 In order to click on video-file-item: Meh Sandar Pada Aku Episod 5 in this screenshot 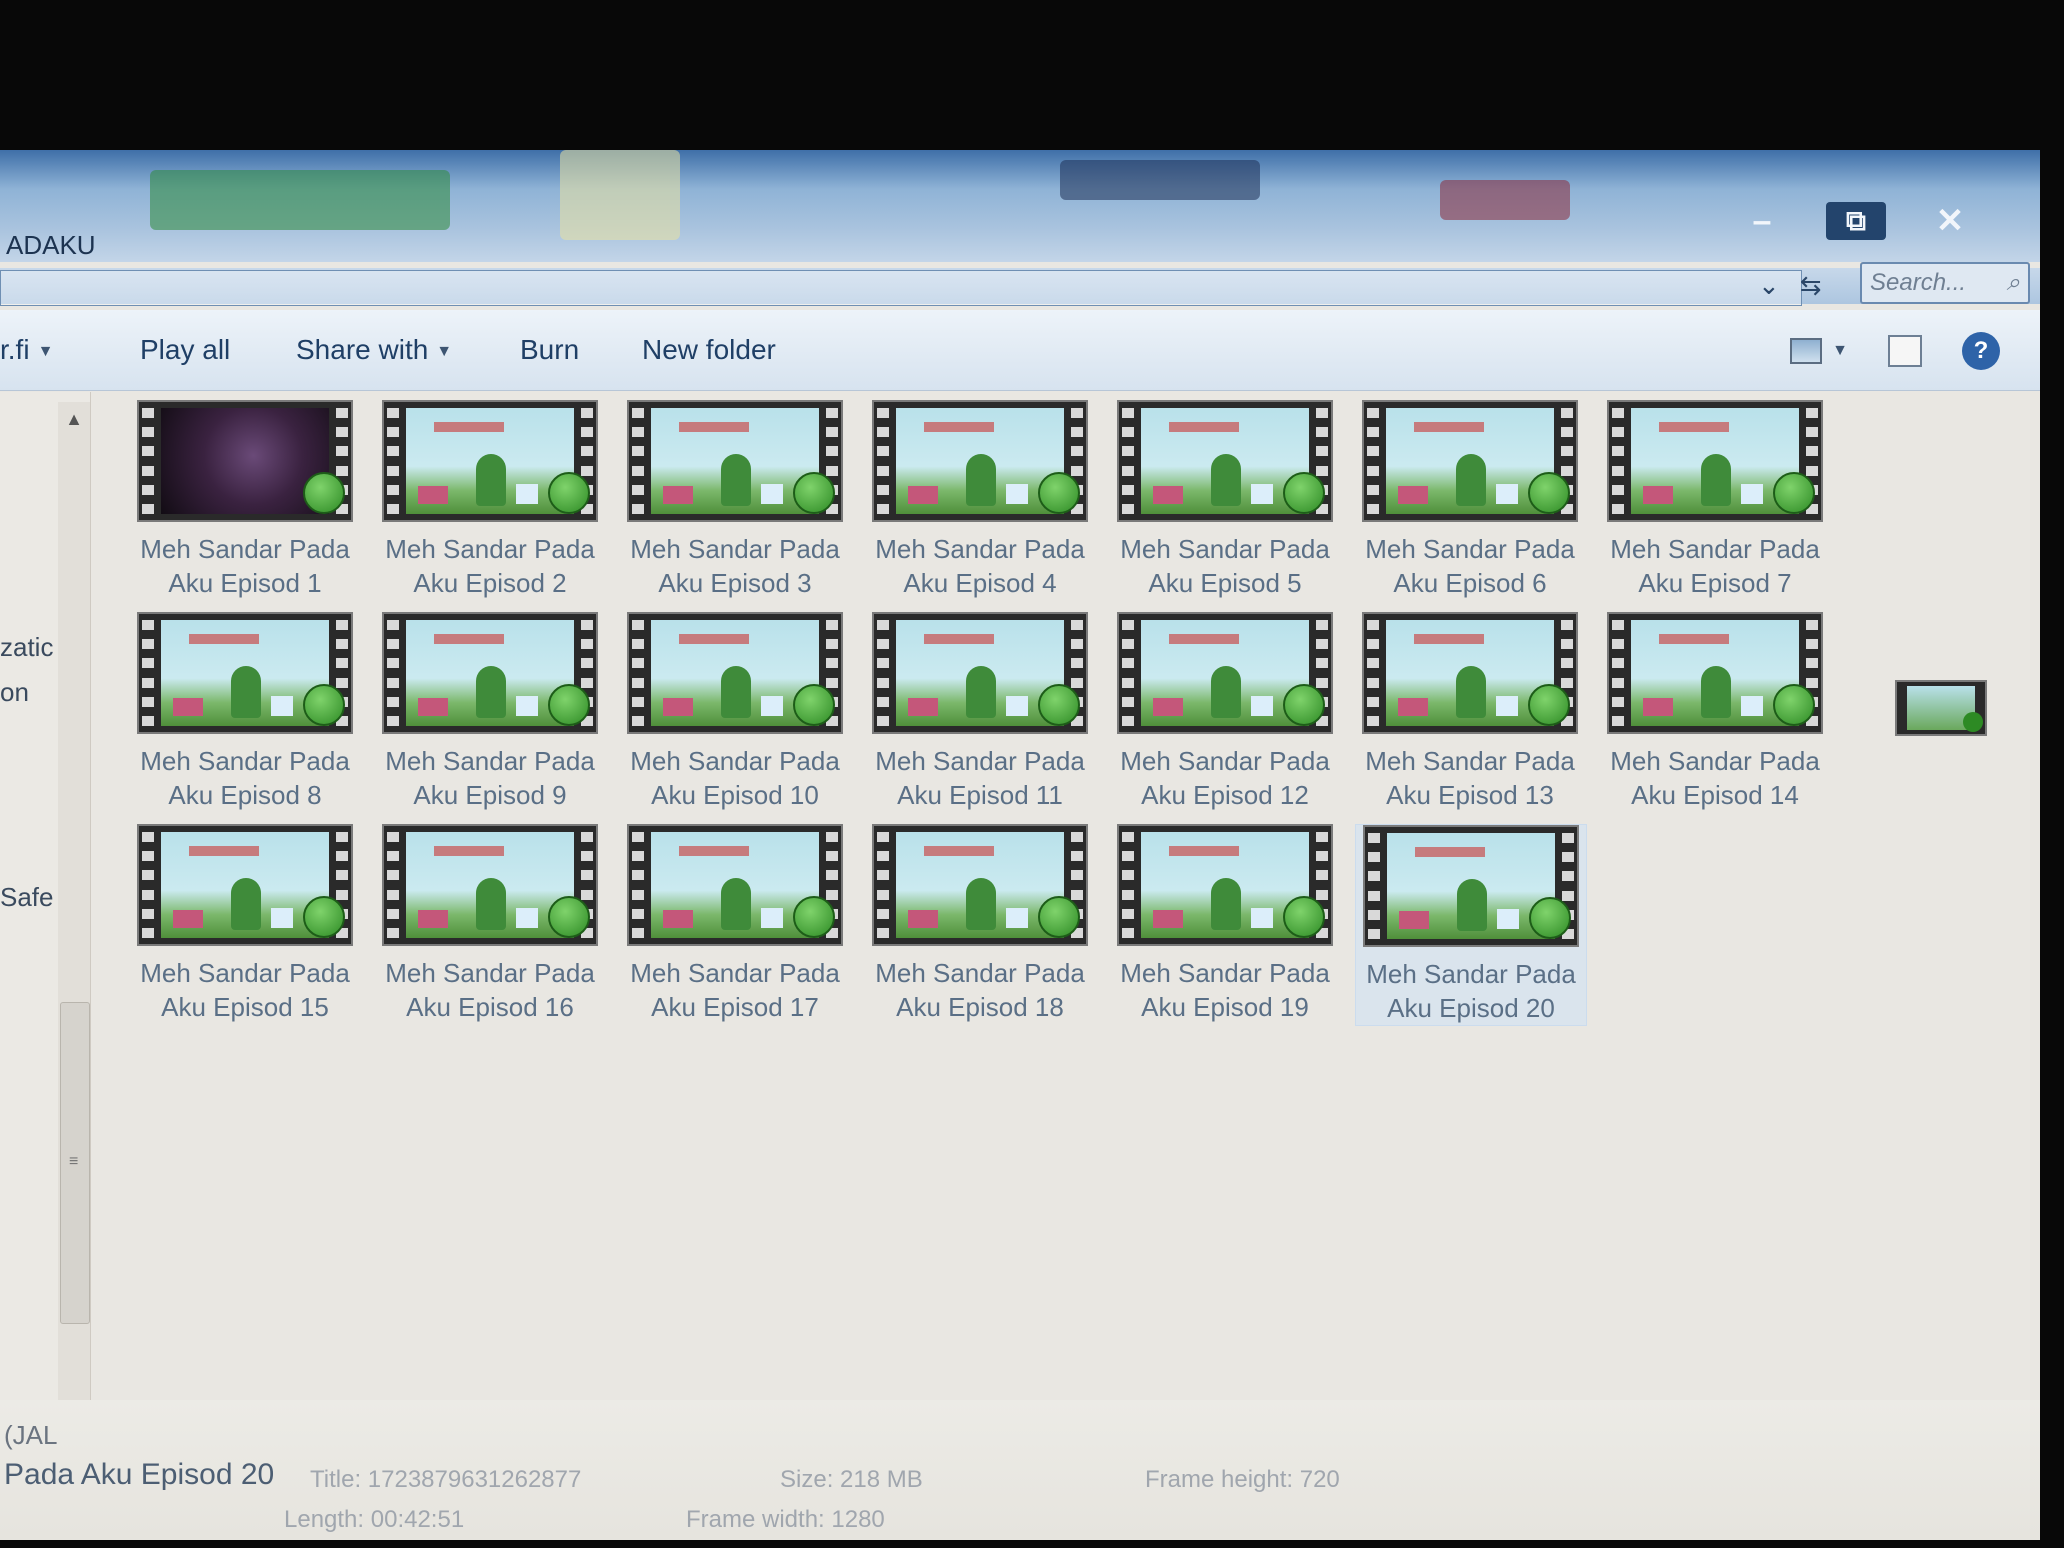, I will do `click(1225, 500)`.